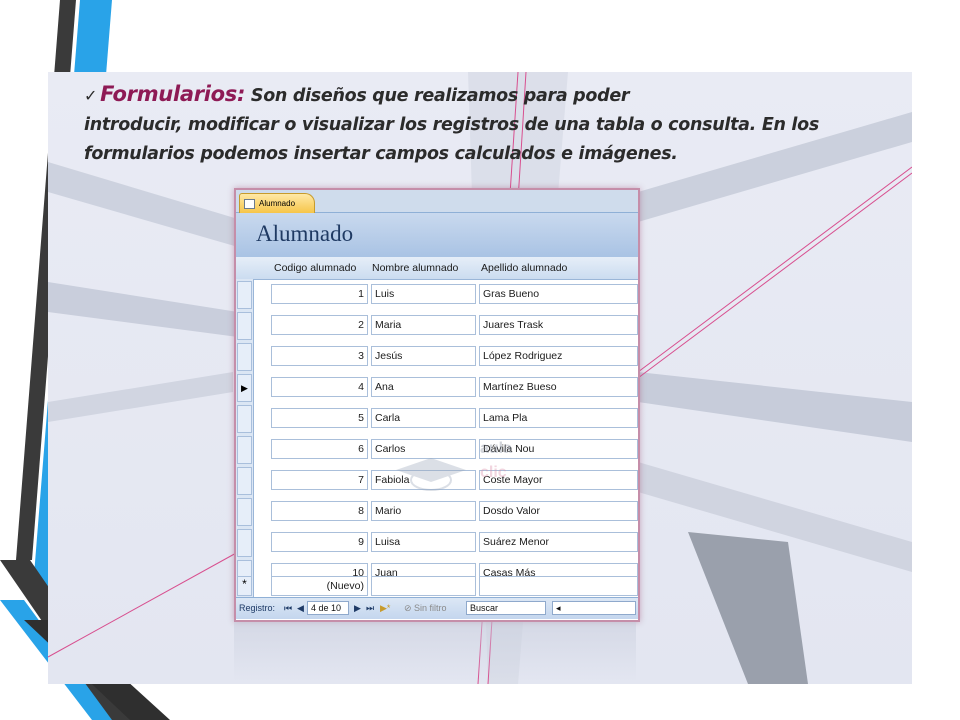  I want to click on filter-indicator: ⊘ Sin filtro, so click(425, 608).